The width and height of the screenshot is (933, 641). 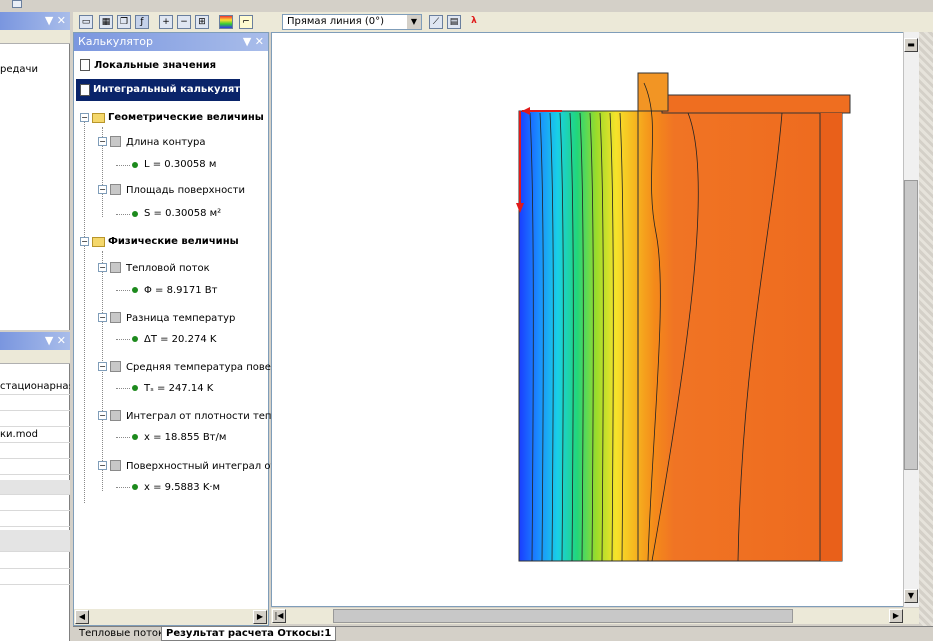 I want to click on calculator-hscrollbar: ◀ ▶, so click(x=171, y=617).